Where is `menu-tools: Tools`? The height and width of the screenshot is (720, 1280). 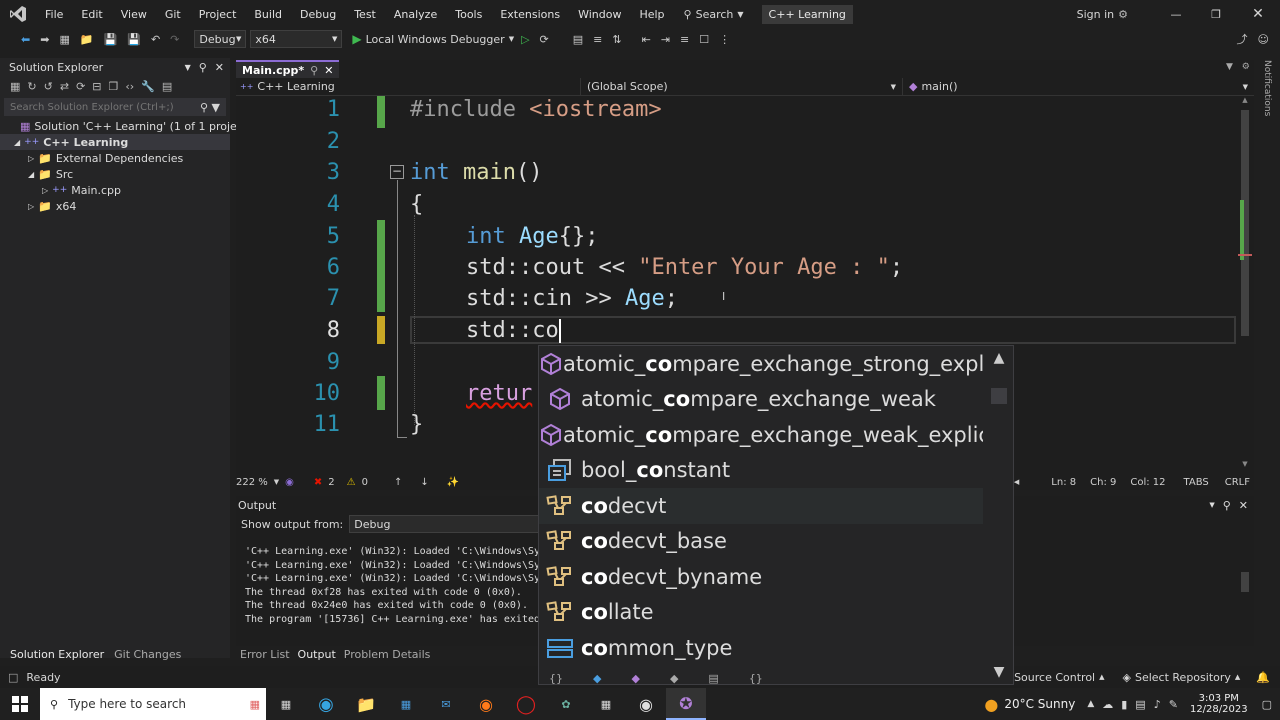 menu-tools: Tools is located at coordinates (468, 14).